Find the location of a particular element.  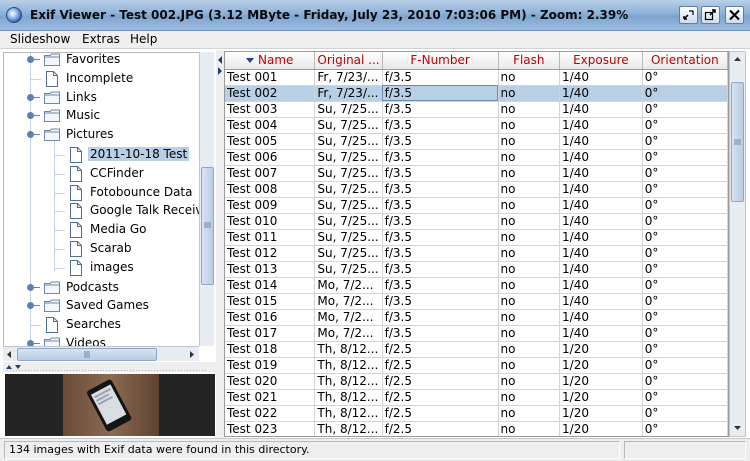

tree-scroll-thumb is located at coordinates (207, 226).